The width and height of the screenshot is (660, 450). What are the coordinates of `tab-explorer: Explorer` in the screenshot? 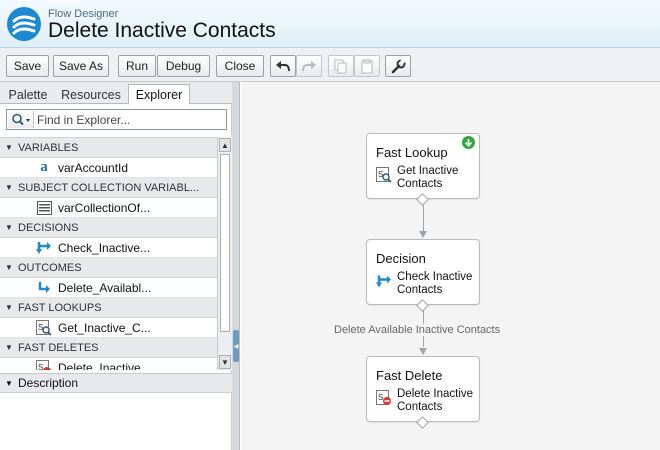 It's located at (159, 94).